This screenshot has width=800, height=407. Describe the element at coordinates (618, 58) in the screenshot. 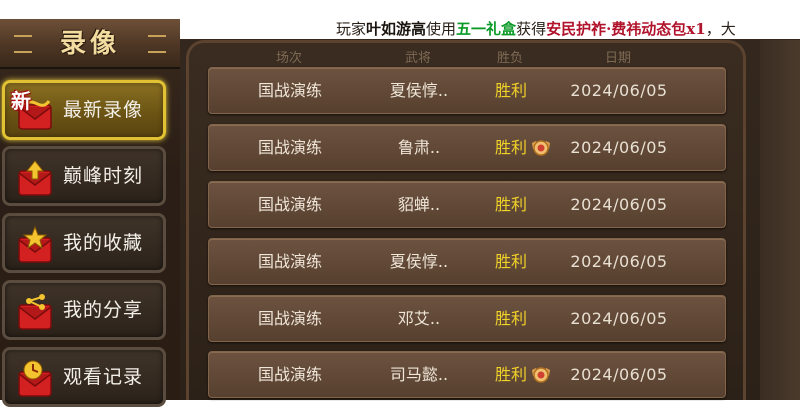

I see `header-date: 日期` at that location.